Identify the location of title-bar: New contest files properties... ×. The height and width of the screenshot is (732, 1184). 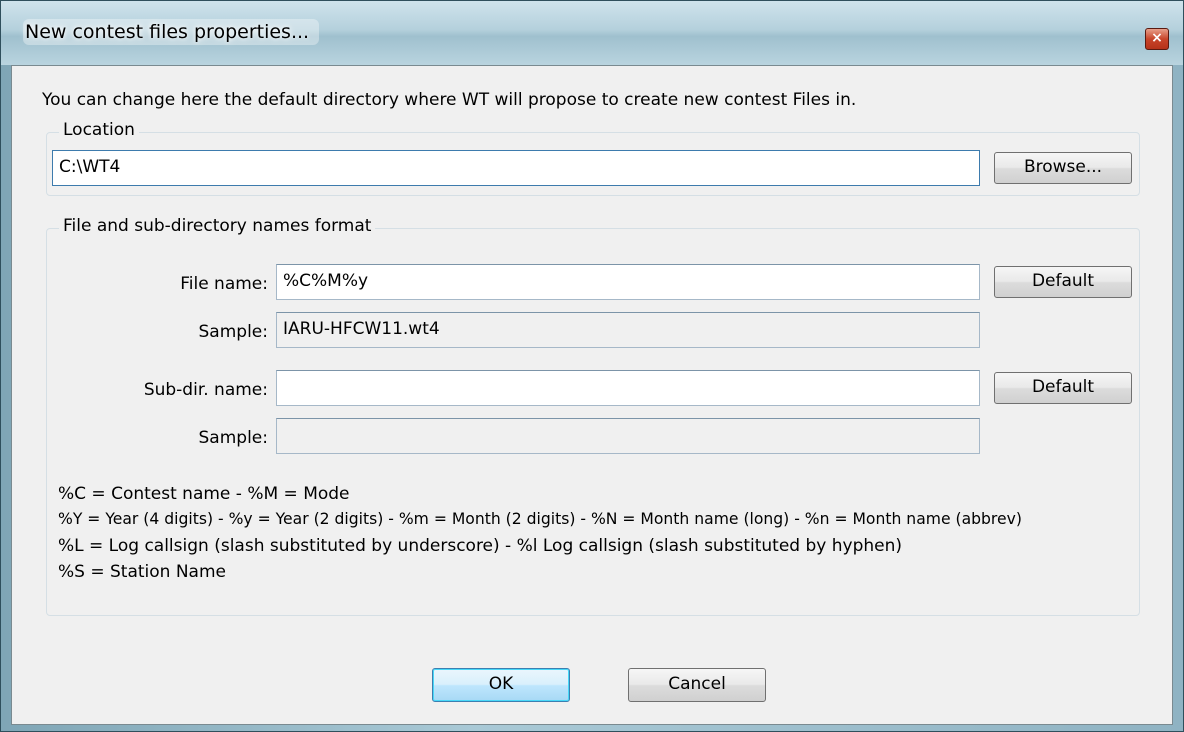
(592, 33).